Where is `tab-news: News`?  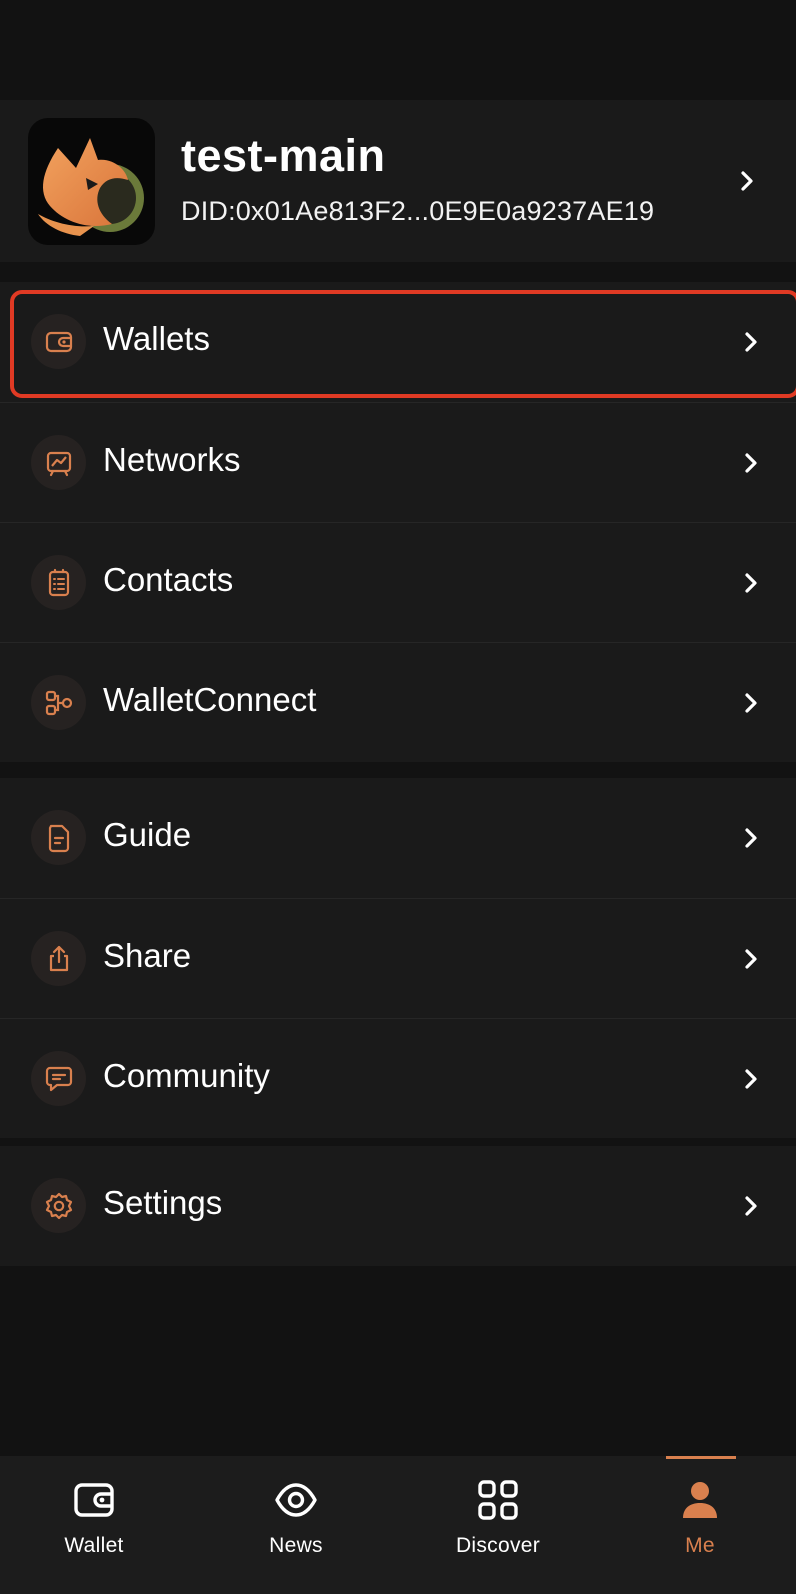 tab-news: News is located at coordinates (296, 1525).